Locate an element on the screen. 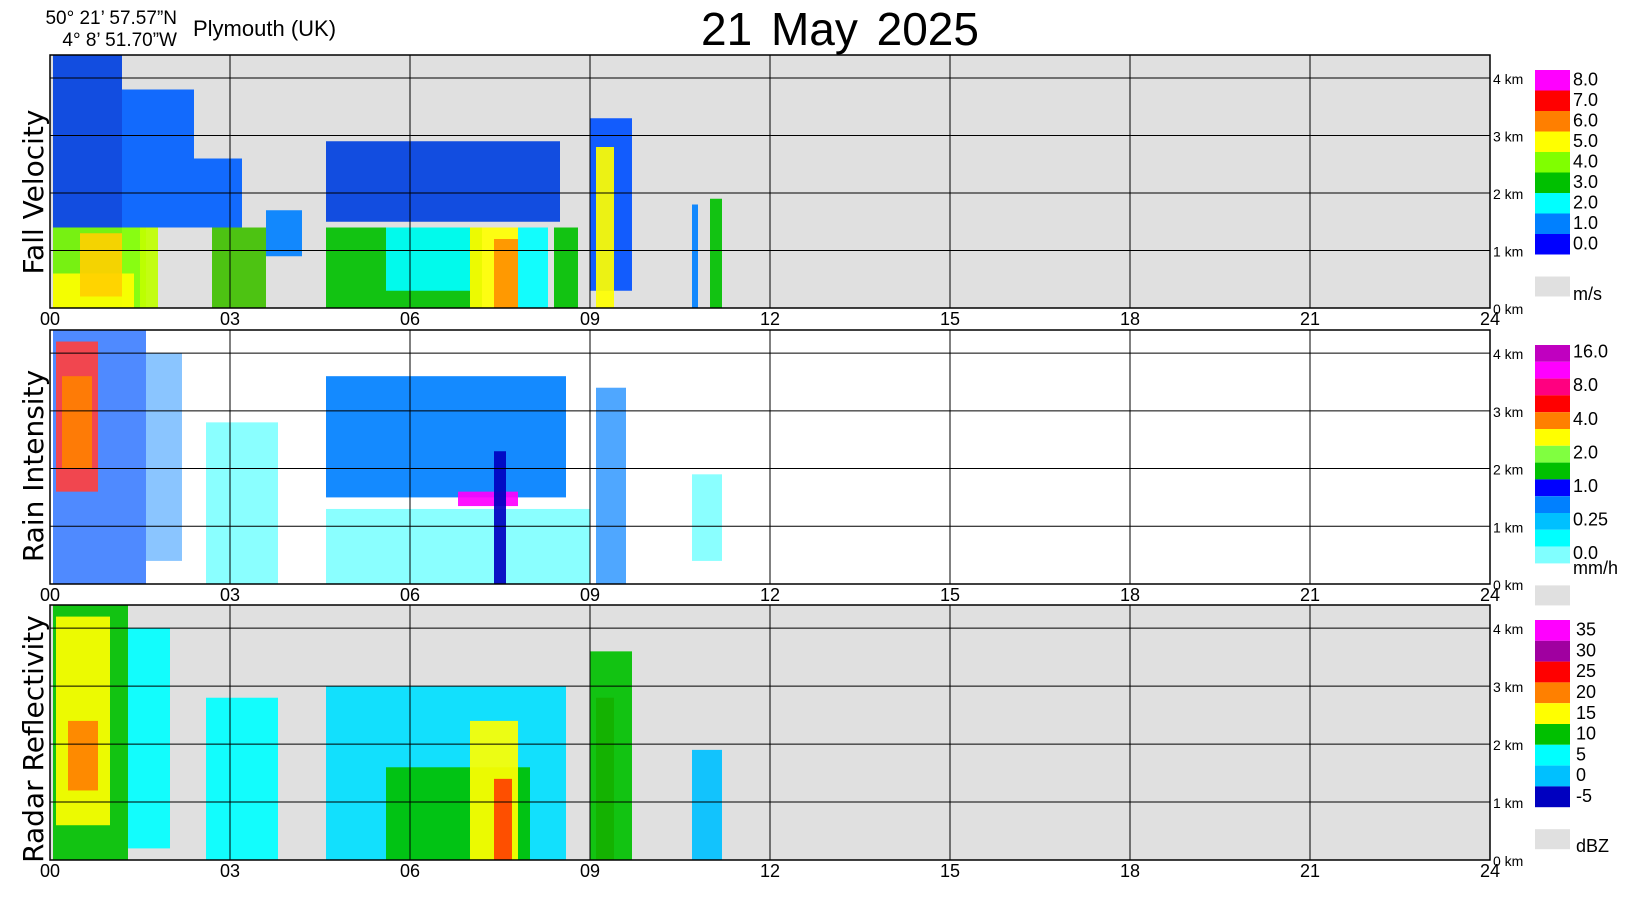 This screenshot has width=1640, height=900. legend-label: 0 is located at coordinates (1581, 775).